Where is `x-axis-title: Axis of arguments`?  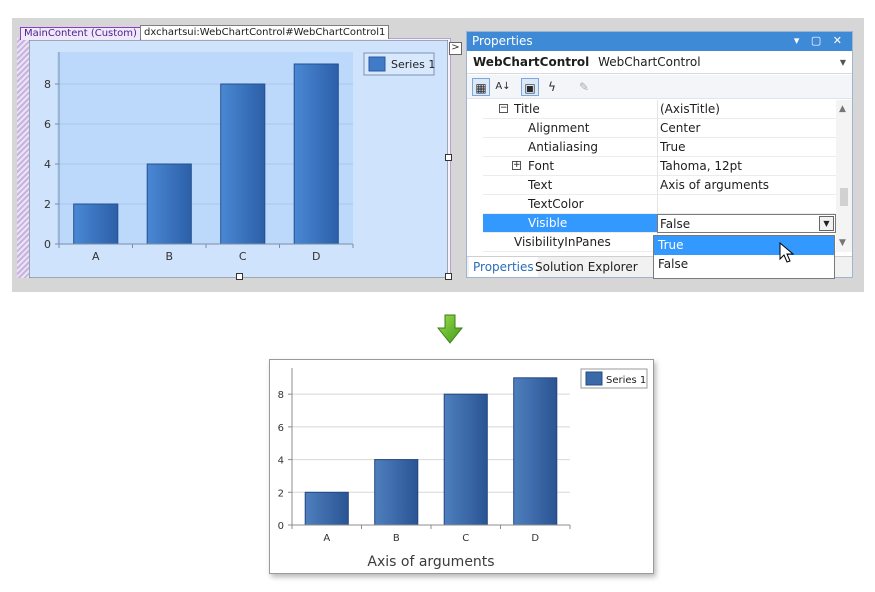 x-axis-title: Axis of arguments is located at coordinates (430, 562).